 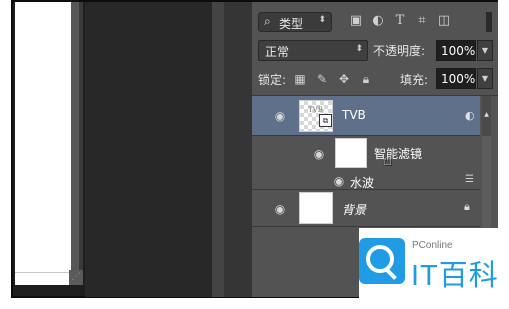 I want to click on resize-grip-icon: ⋰, so click(x=76, y=277).